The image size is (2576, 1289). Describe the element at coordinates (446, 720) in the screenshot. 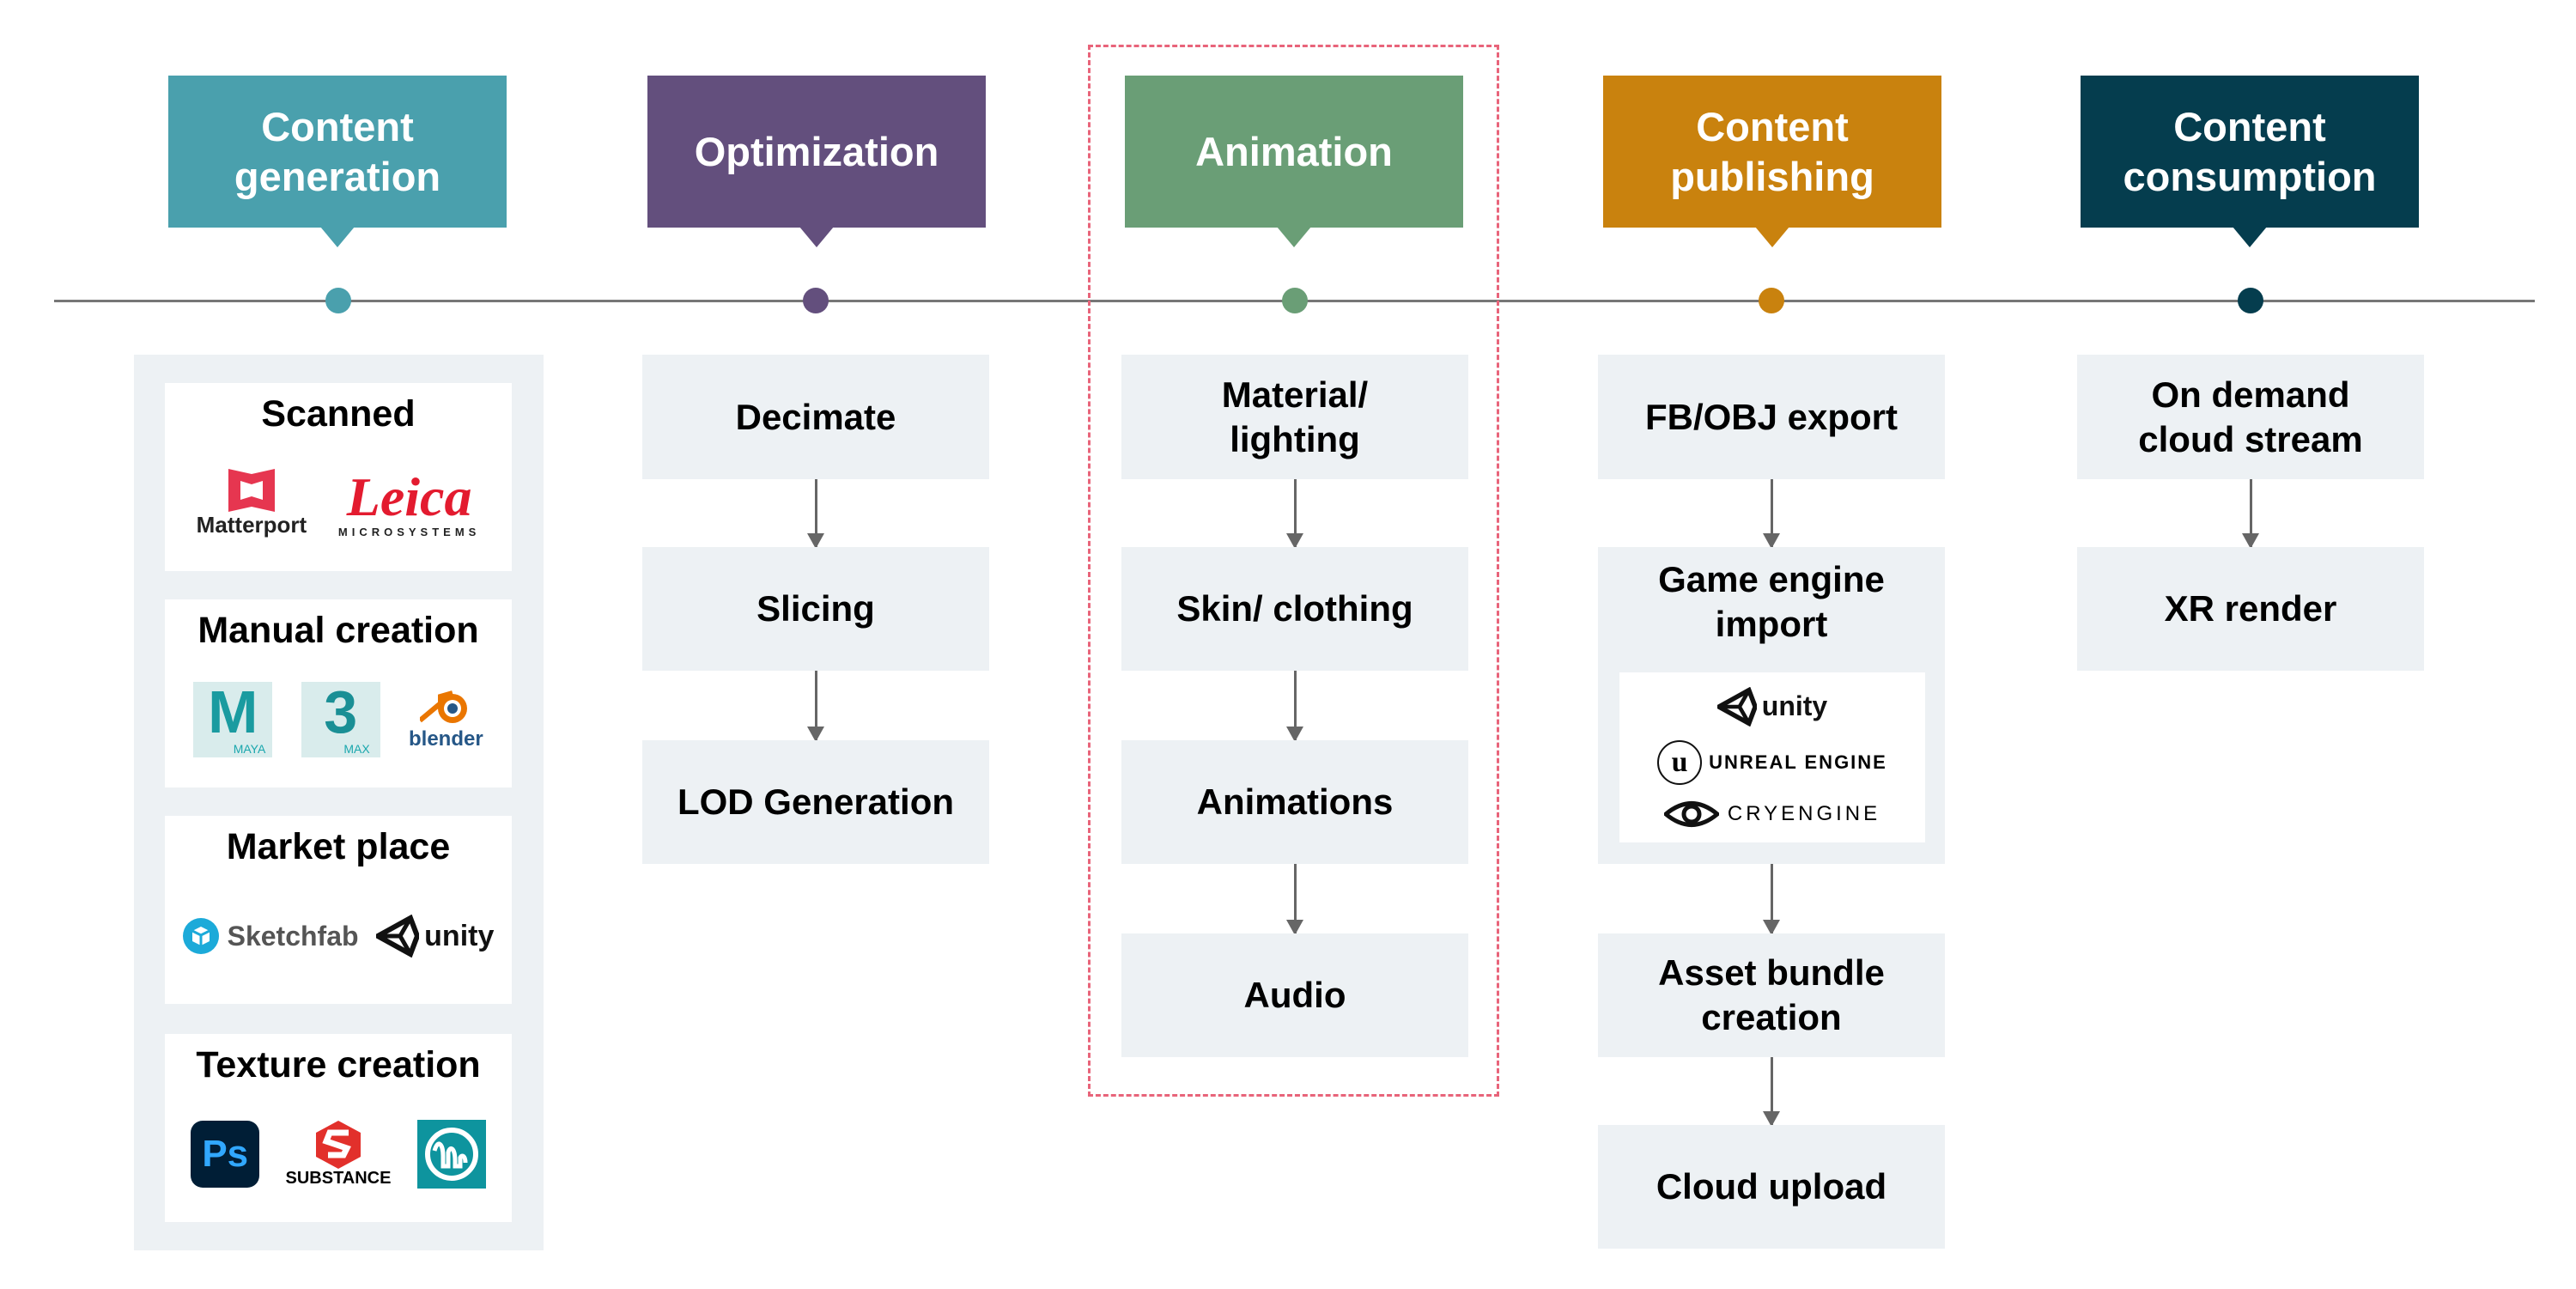

I see `blender-logo: blender` at that location.